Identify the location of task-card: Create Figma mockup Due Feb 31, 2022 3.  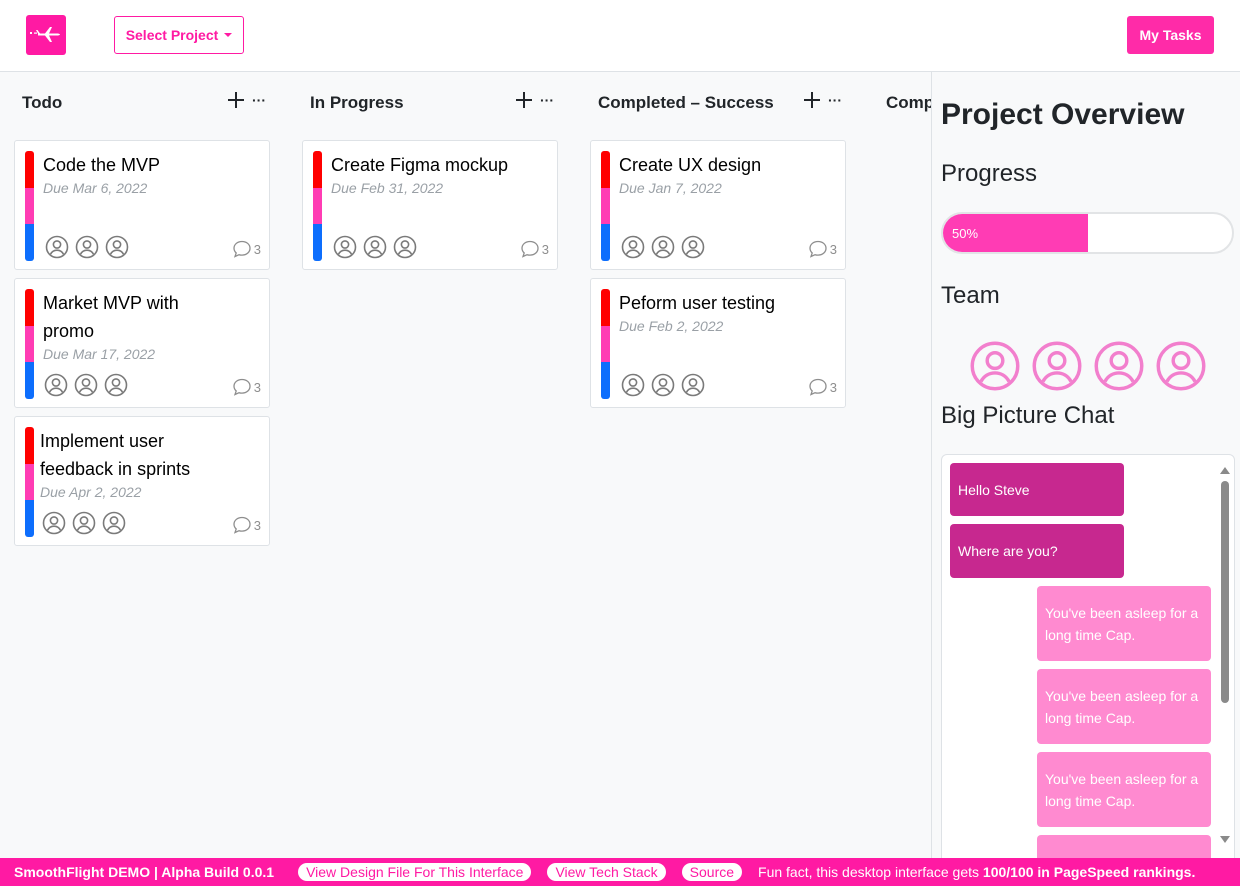
(430, 205).